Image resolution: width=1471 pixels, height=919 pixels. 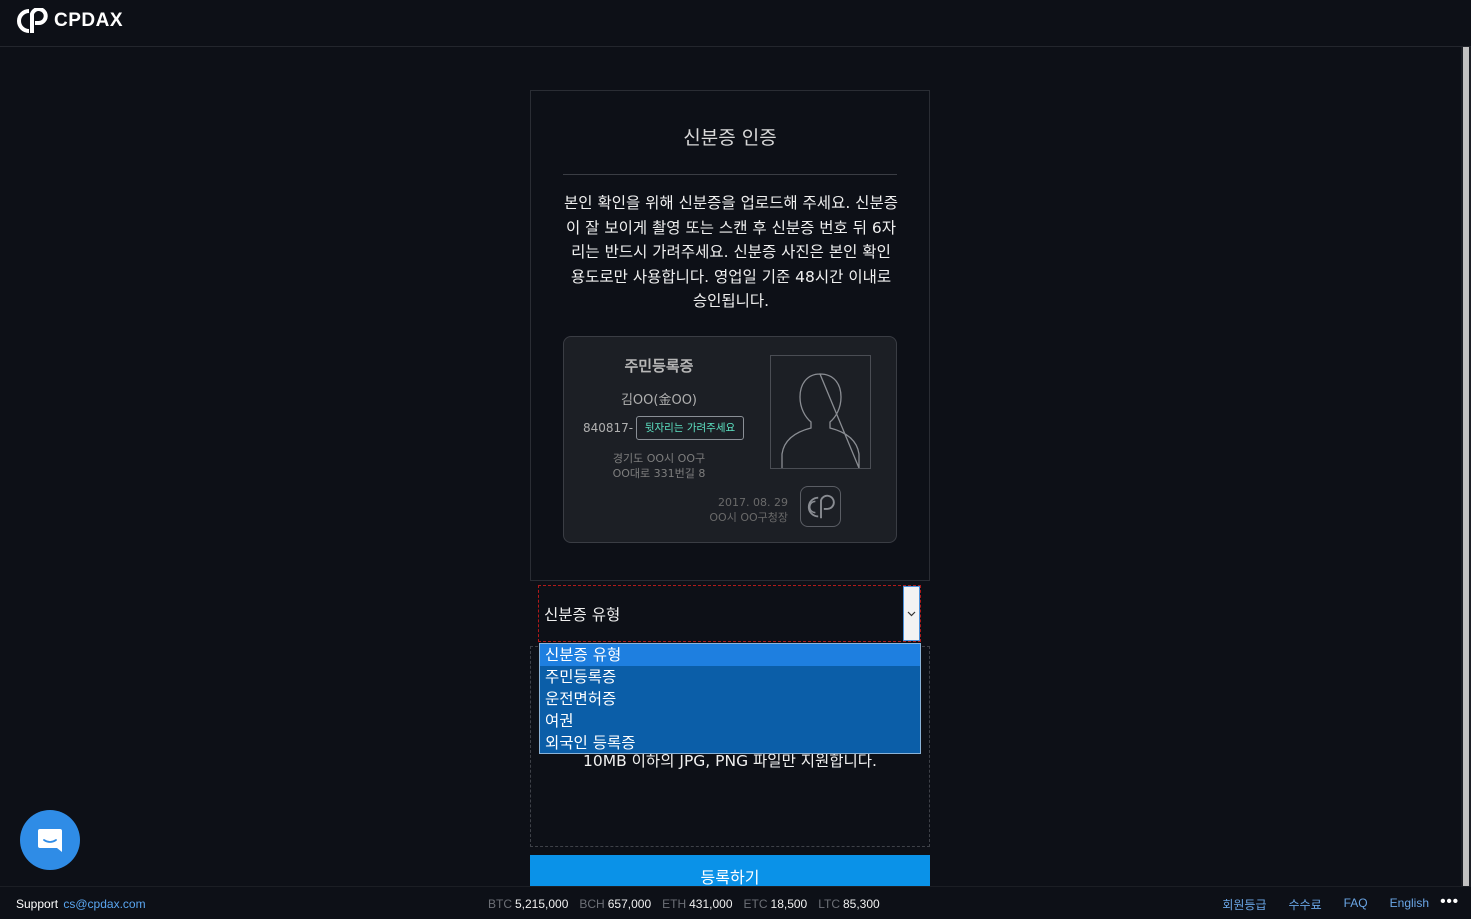 What do you see at coordinates (659, 473) in the screenshot?
I see `id-sample-address-line2: OO대로 331번길 8` at bounding box center [659, 473].